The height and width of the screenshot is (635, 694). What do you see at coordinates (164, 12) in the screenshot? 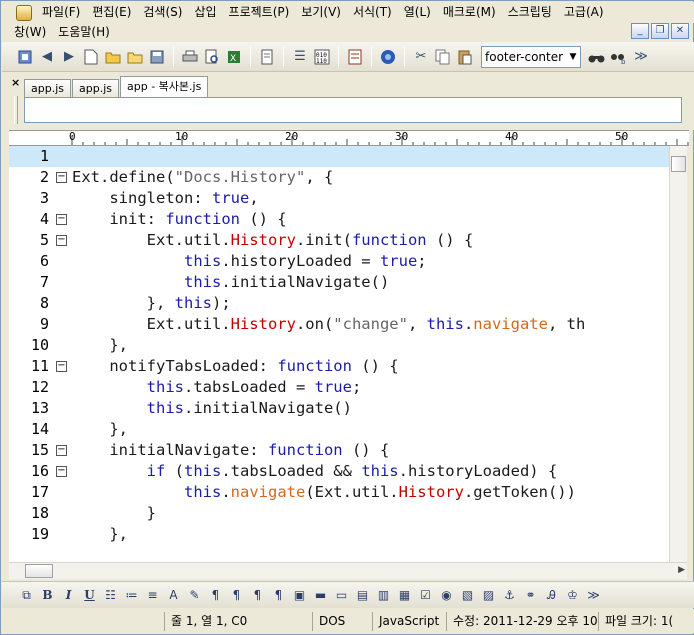
I see `menu-search: 검색(S)` at bounding box center [164, 12].